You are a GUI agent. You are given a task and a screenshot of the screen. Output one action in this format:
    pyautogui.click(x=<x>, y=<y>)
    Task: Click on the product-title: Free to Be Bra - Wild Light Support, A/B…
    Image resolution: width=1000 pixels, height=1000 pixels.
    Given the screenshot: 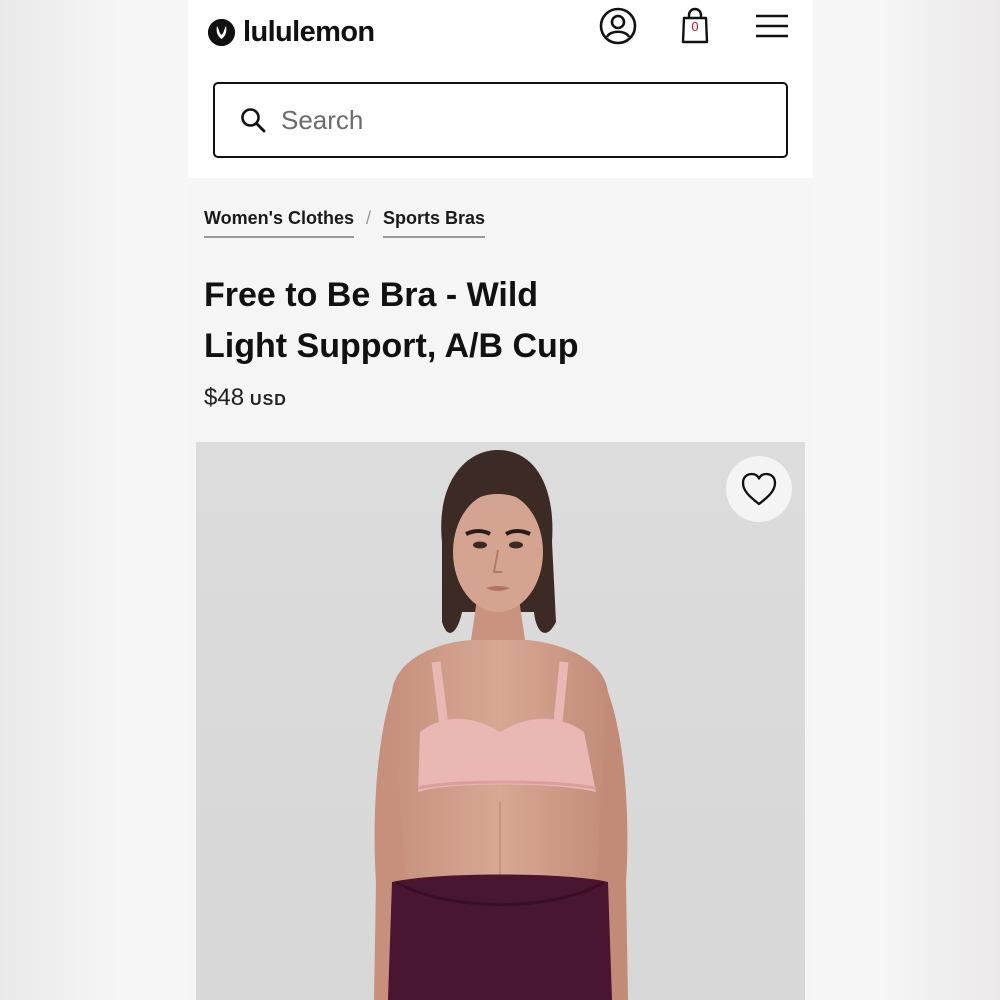 What is the action you would take?
    pyautogui.click(x=414, y=321)
    